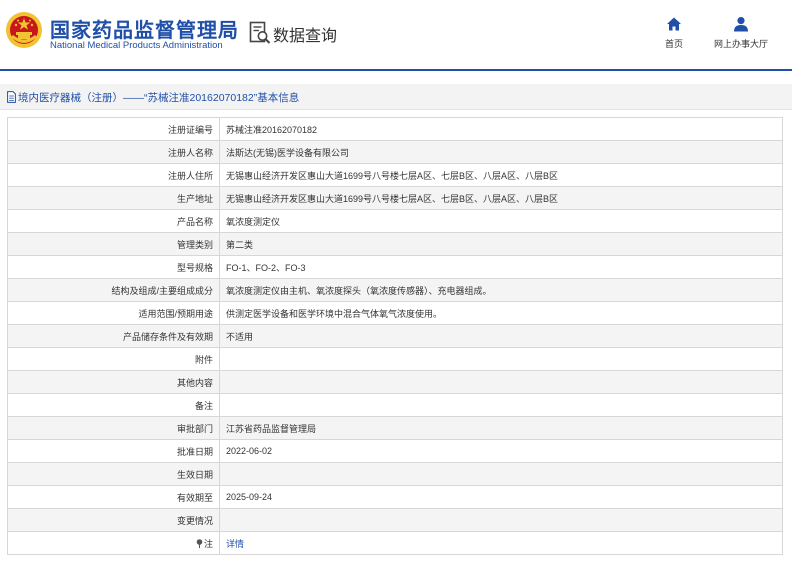 This screenshot has width=792, height=564. I want to click on site-subtitle: National Medical Products Administration, so click(136, 45).